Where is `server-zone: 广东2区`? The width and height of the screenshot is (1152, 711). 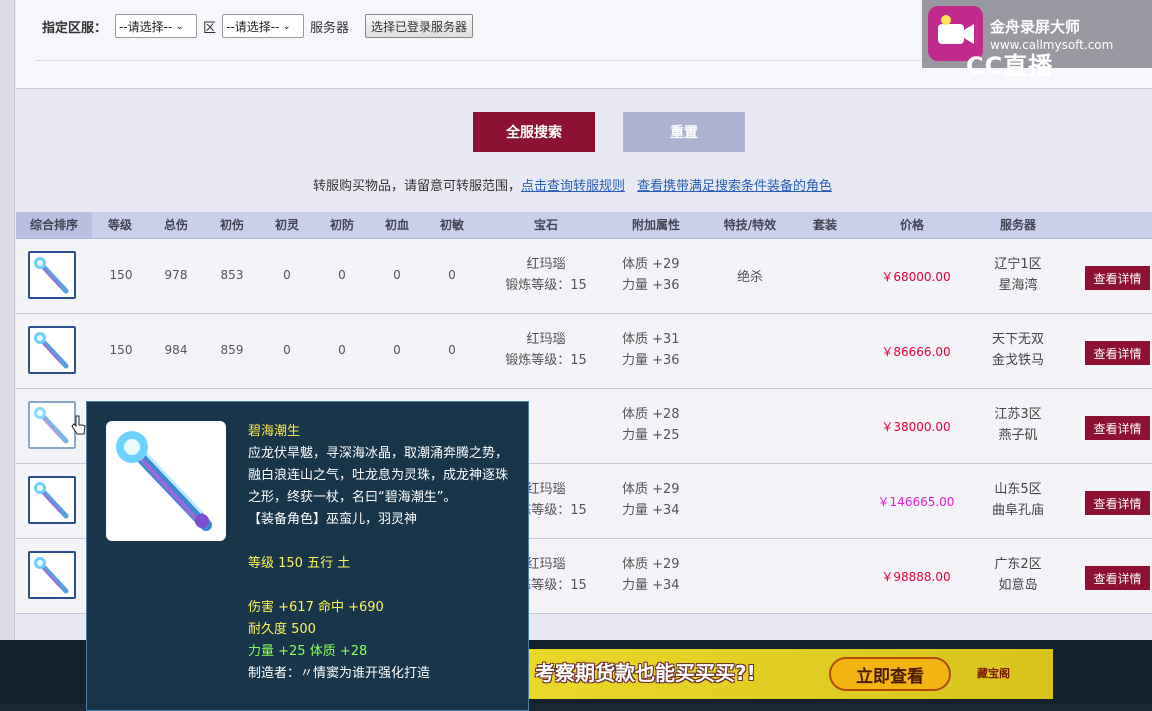
server-zone: 广东2区 is located at coordinates (1018, 564).